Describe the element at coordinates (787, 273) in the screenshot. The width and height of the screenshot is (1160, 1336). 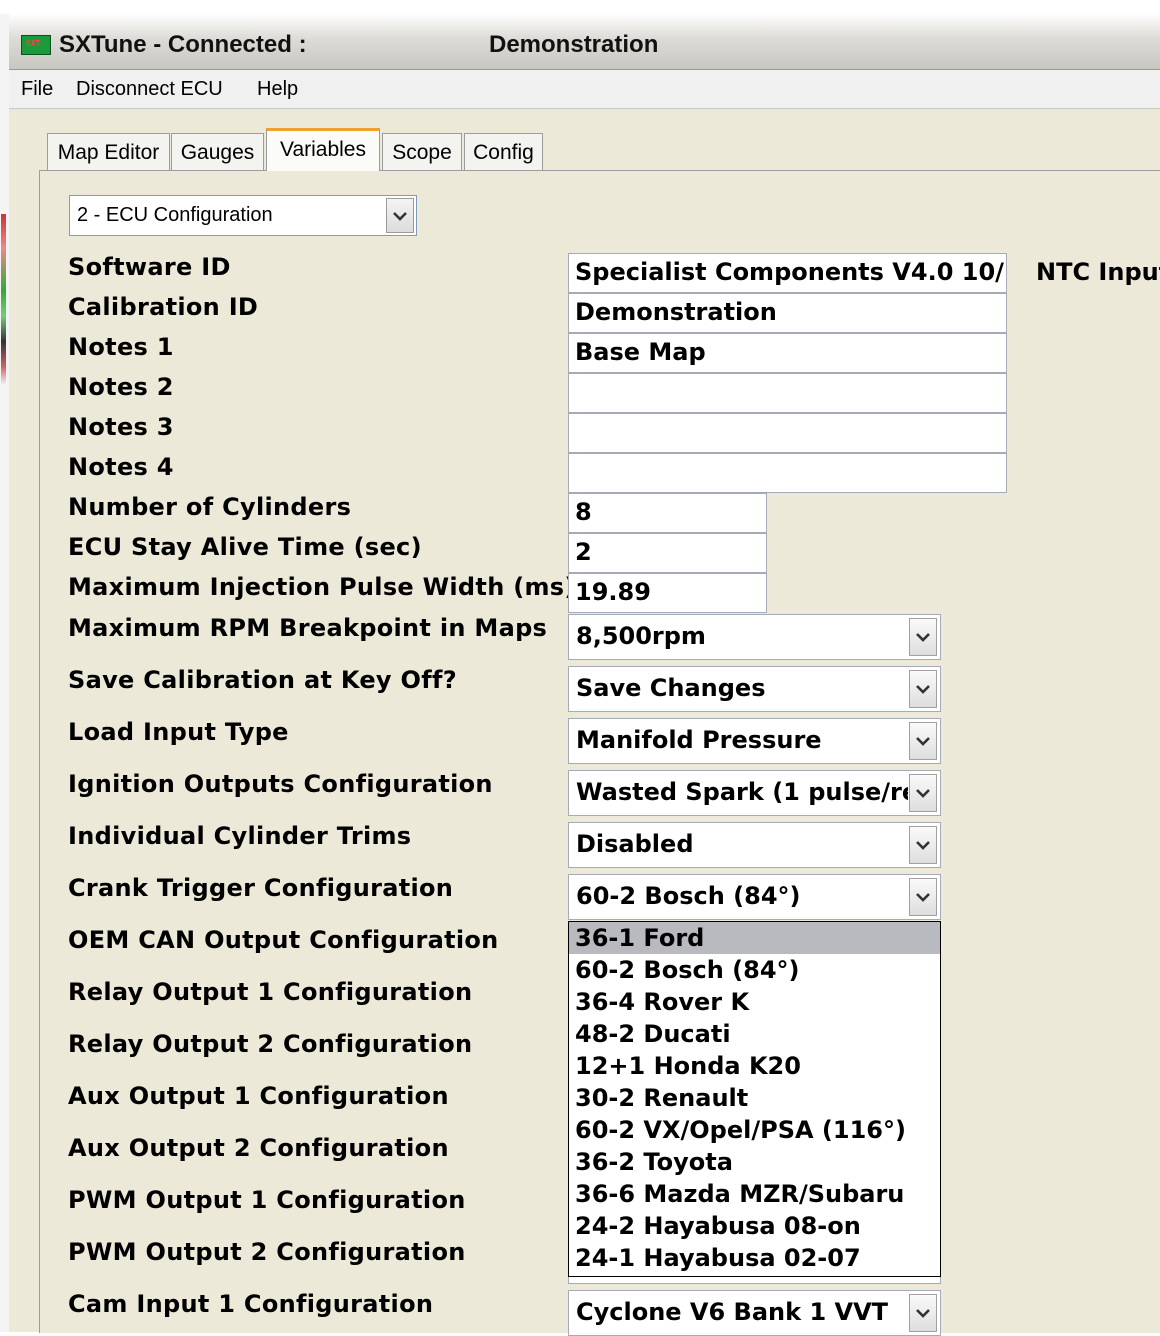
I see `software-id-field: Specialist Components V4.0 10/1` at that location.